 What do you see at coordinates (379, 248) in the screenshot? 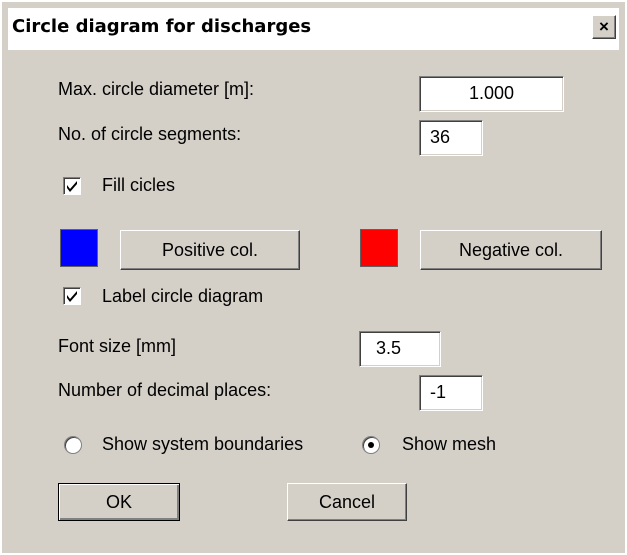
I see `negative-color-swatch` at bounding box center [379, 248].